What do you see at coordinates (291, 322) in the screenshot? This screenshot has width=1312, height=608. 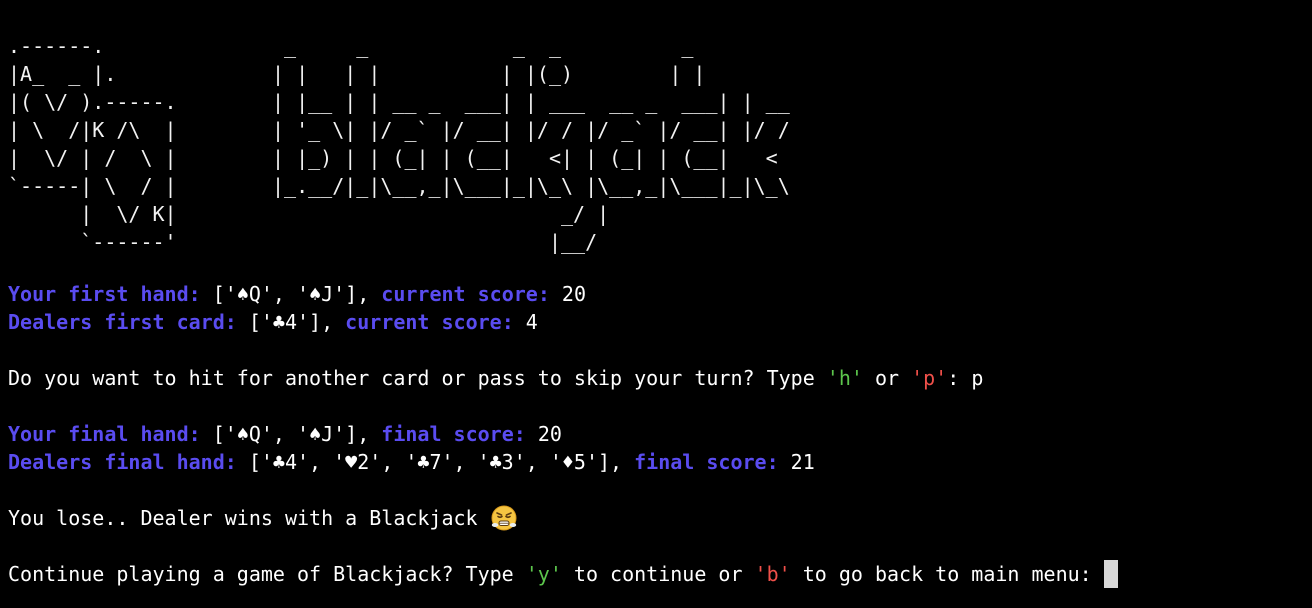 I see `dealer-first-card-cards: ['♣4'],` at bounding box center [291, 322].